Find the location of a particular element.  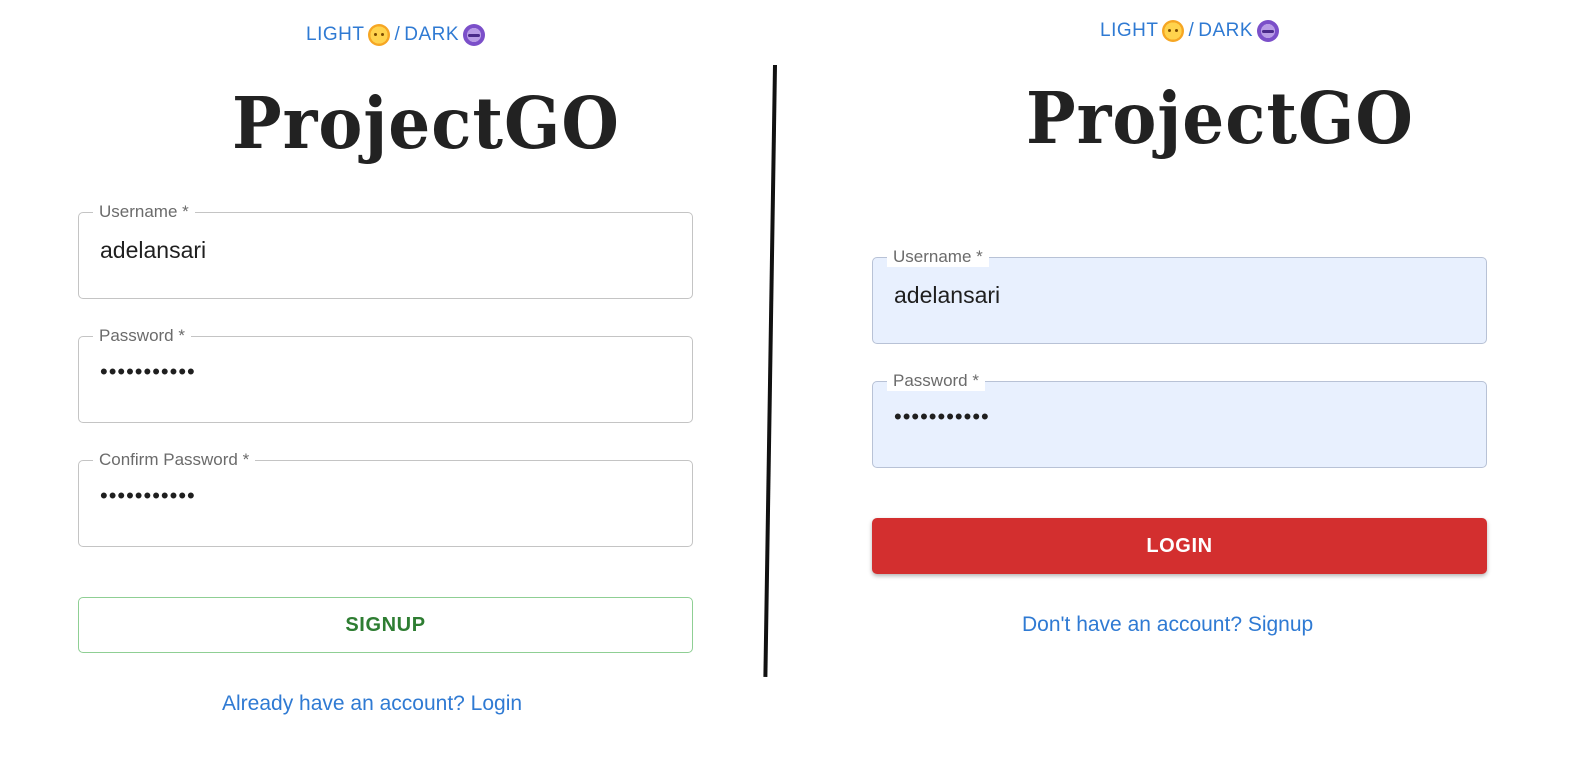

signup-link: Don't have an account? Signup is located at coordinates (1167, 625).